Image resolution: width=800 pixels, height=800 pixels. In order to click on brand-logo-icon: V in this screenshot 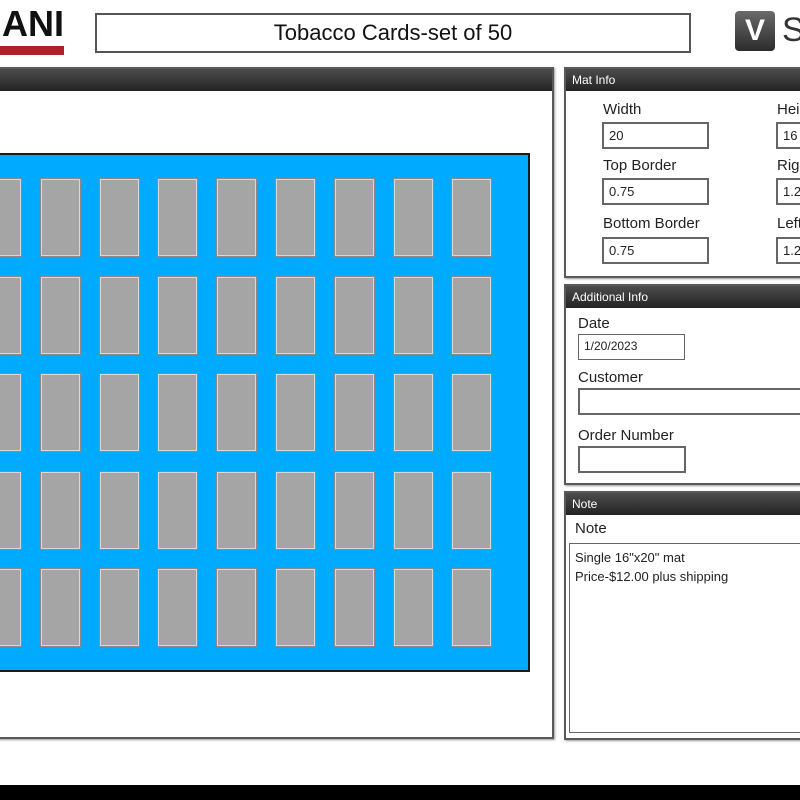, I will do `click(755, 31)`.